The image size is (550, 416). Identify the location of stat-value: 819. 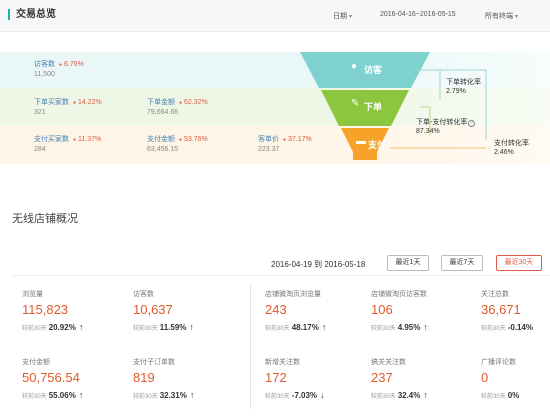
(144, 377).